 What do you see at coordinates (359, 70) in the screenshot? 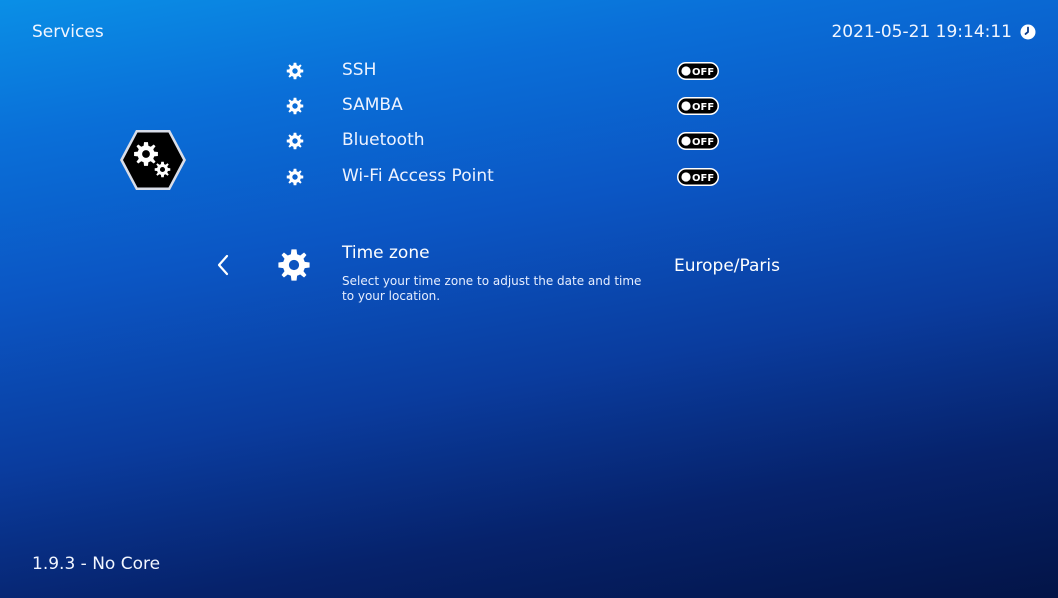
I see `service-label: SSH` at bounding box center [359, 70].